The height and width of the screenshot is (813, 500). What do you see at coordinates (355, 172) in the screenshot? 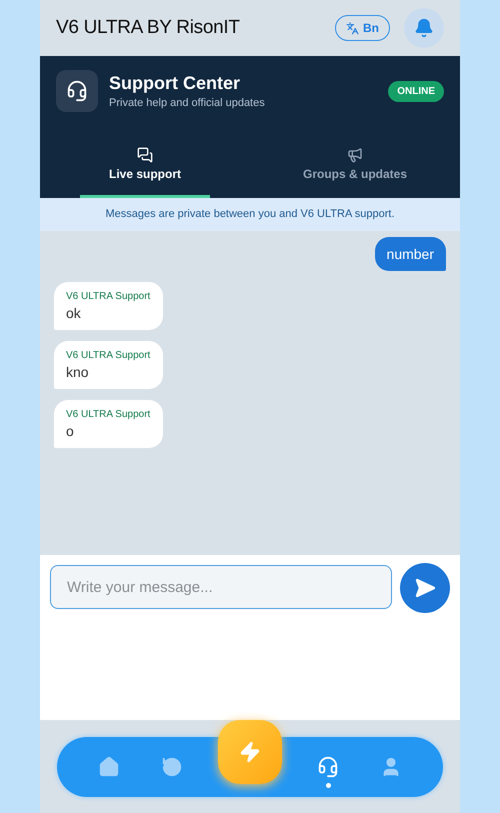
I see `tab: Groups & updates` at bounding box center [355, 172].